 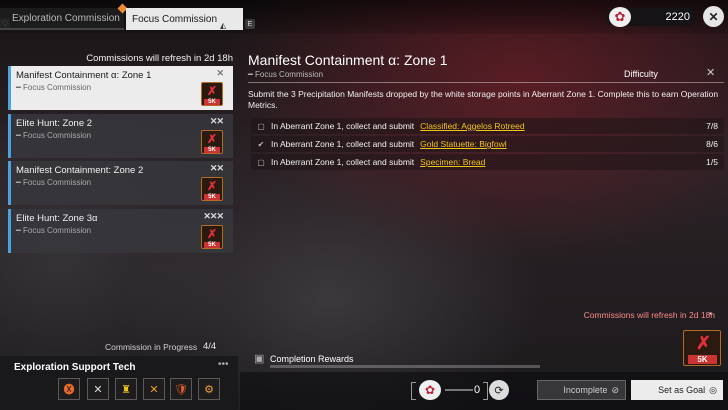 I want to click on tab-exploration-commission: Exploration Commission, so click(x=62, y=19).